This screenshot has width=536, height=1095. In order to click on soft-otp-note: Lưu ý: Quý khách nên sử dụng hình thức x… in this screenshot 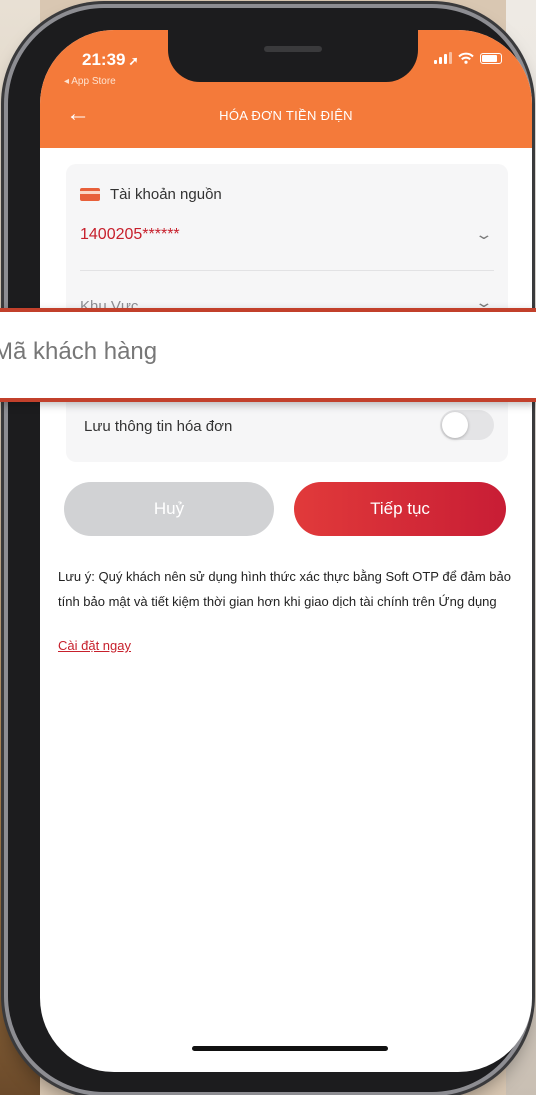, I will do `click(285, 589)`.